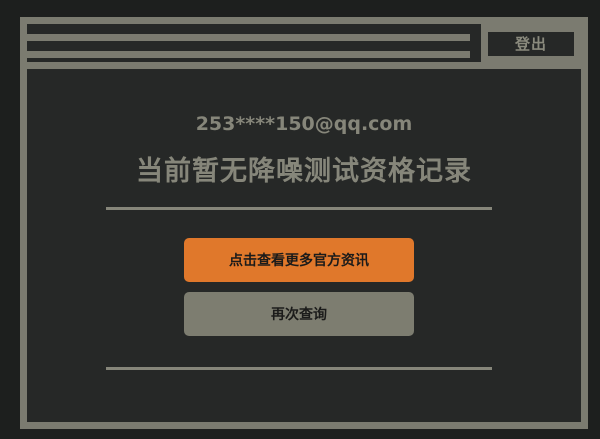 The height and width of the screenshot is (439, 600). I want to click on logout-button: 登出, so click(531, 43).